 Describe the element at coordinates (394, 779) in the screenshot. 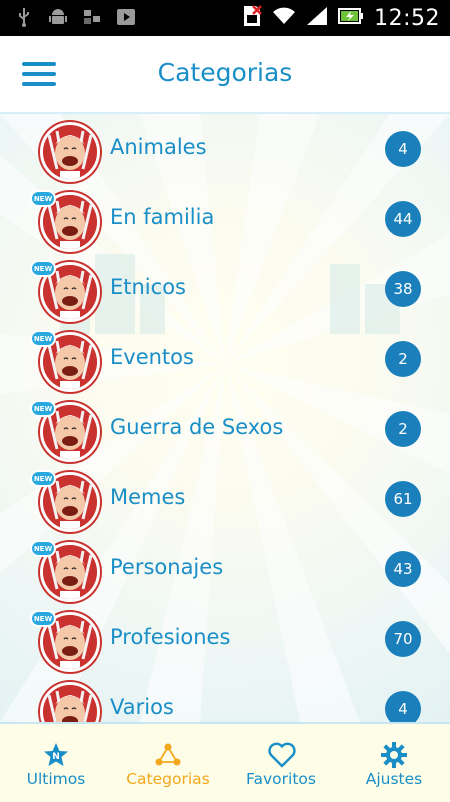

I see `tab-label: Ajustes` at that location.